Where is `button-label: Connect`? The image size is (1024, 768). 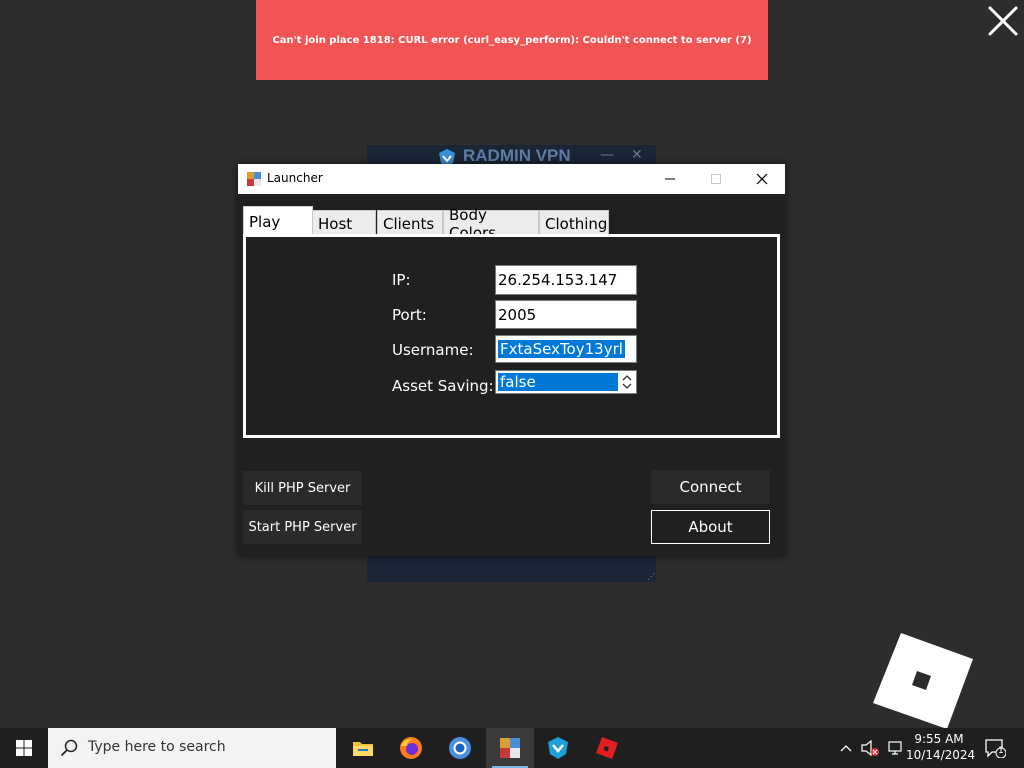 button-label: Connect is located at coordinates (710, 487).